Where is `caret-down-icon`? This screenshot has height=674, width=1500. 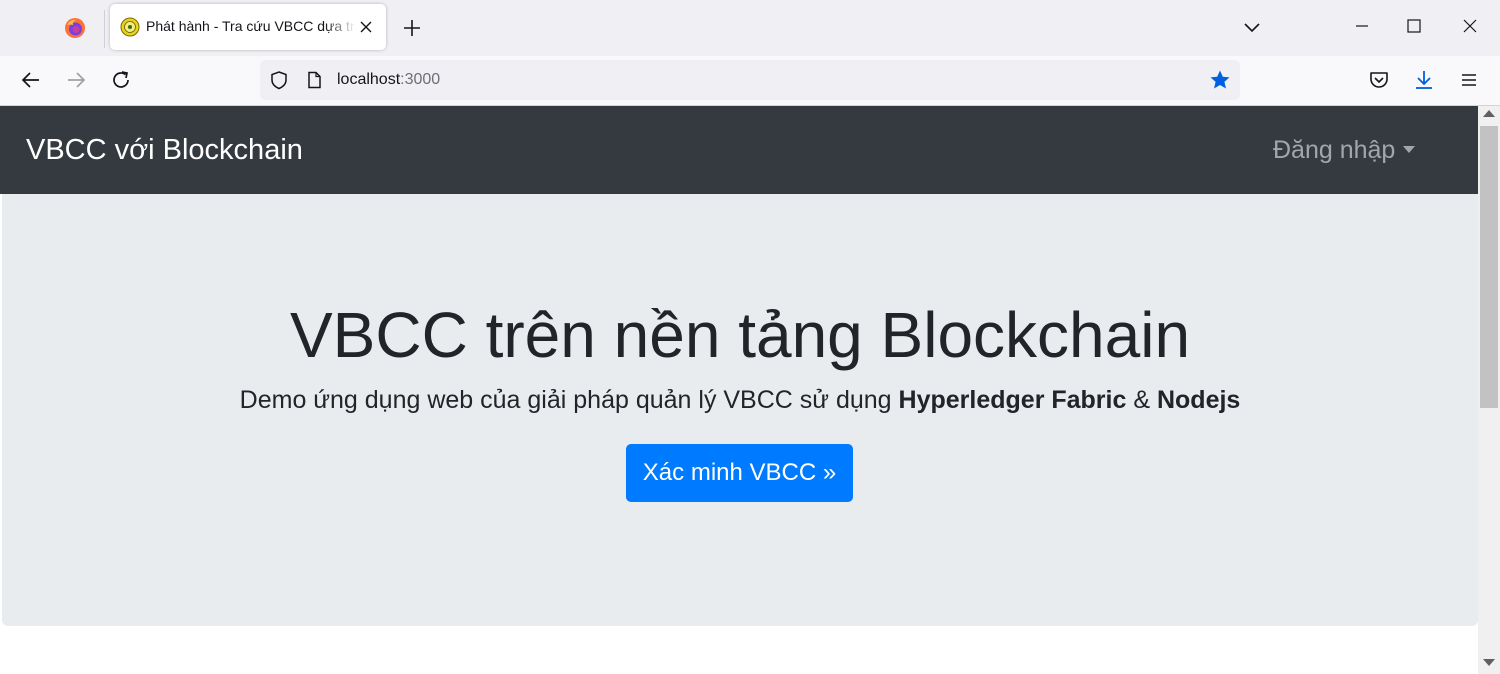 caret-down-icon is located at coordinates (1409, 149).